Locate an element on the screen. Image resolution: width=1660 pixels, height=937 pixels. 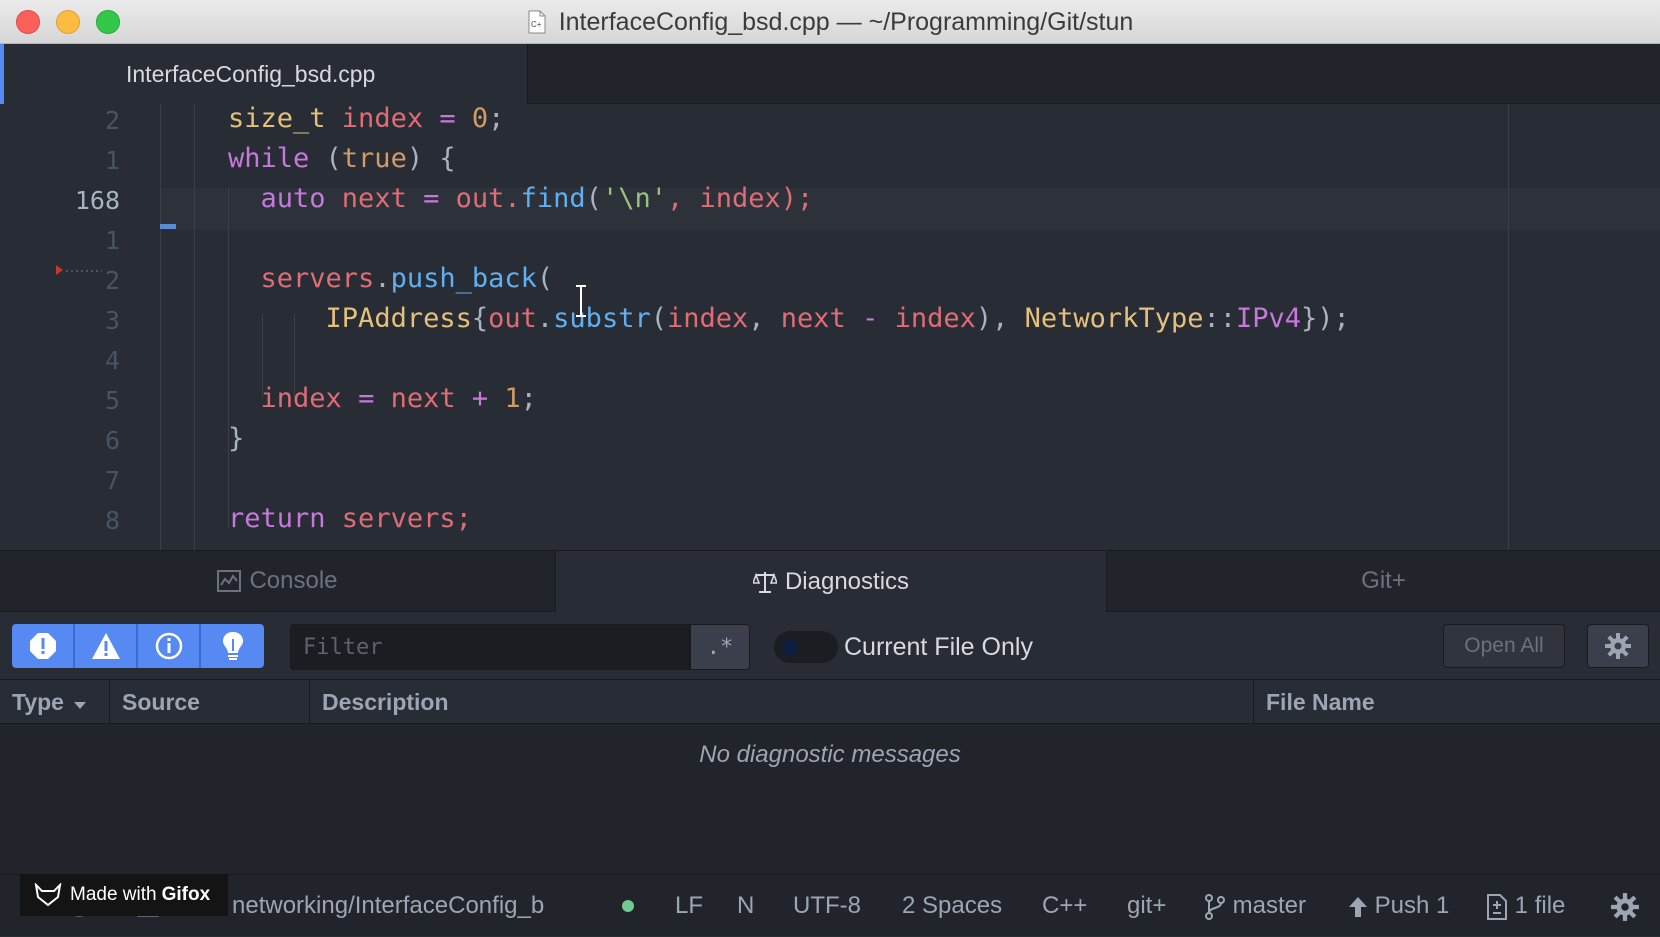
git-plus-button: git+ is located at coordinates (1146, 906).